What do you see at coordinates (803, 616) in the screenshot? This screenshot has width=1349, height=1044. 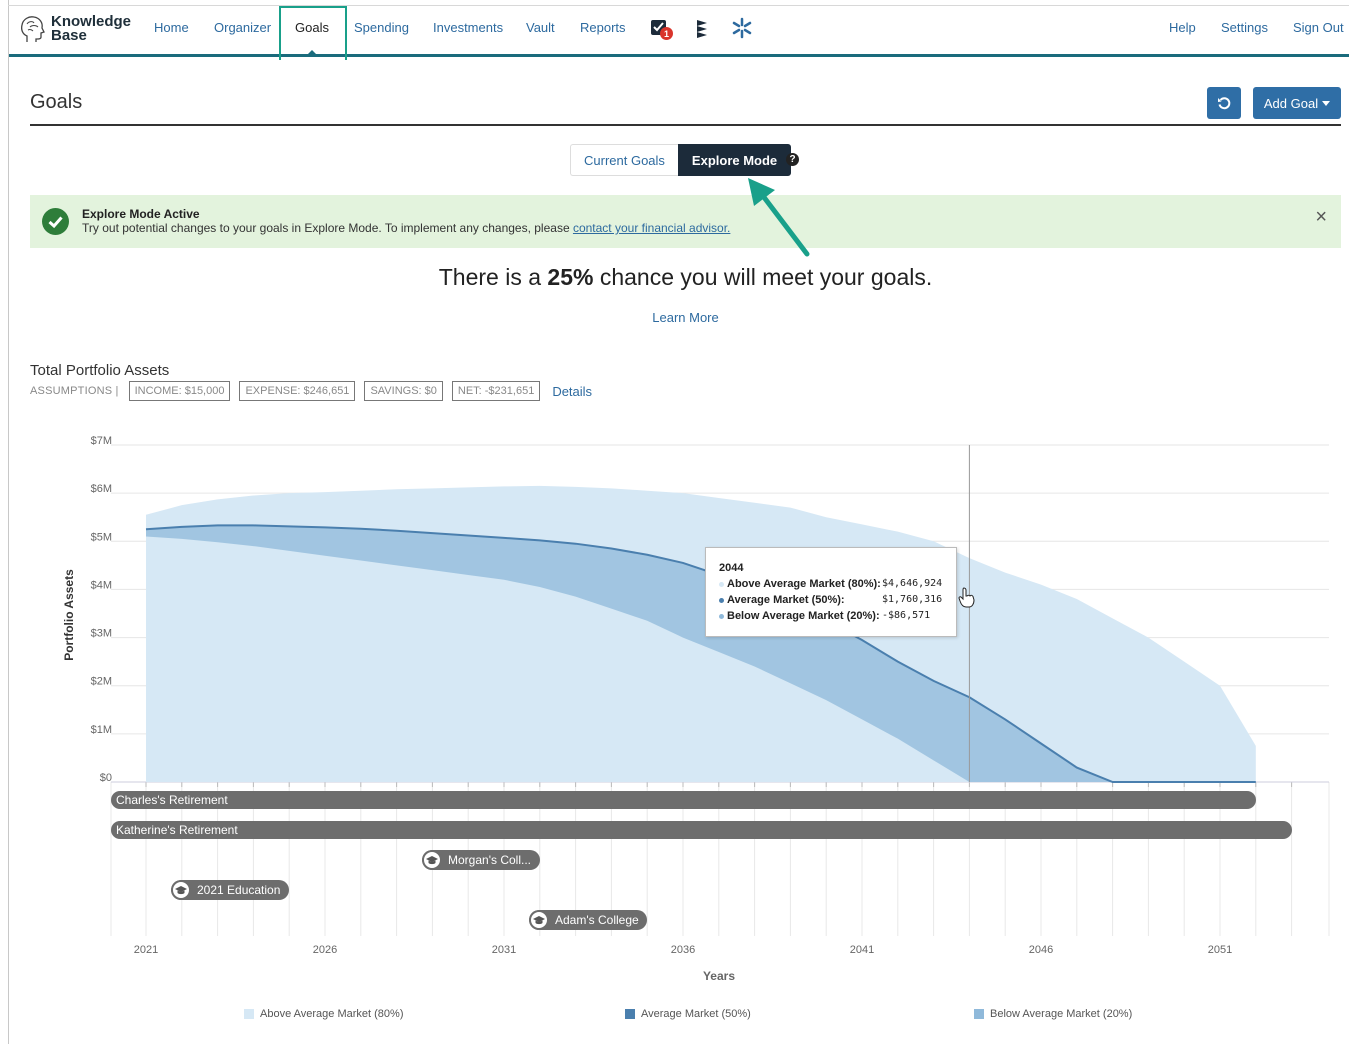 I see `tooltip-series-name: Below Average Market (20%):` at bounding box center [803, 616].